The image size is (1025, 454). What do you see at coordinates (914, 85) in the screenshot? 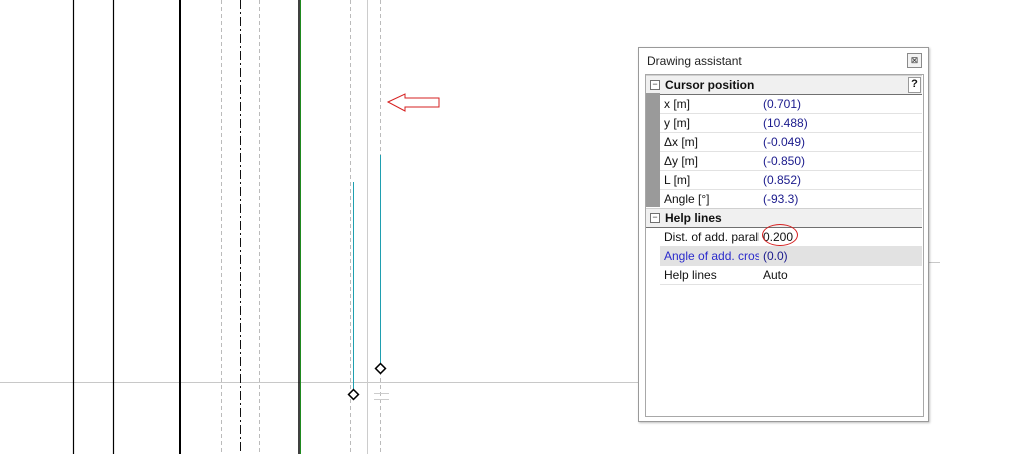
I see `help-icon: ?` at bounding box center [914, 85].